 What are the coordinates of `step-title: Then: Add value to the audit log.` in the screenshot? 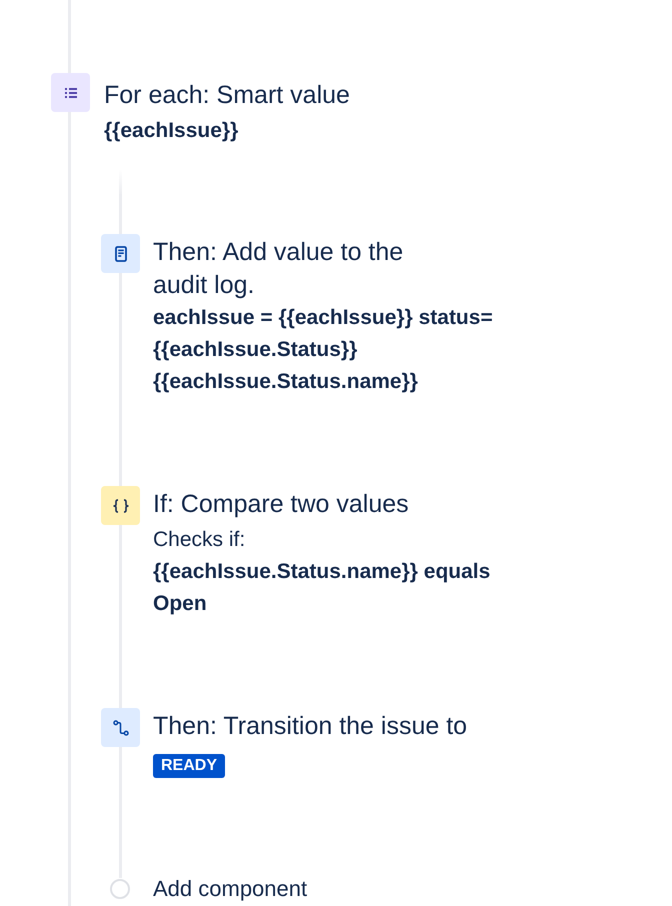 It's located at (278, 269).